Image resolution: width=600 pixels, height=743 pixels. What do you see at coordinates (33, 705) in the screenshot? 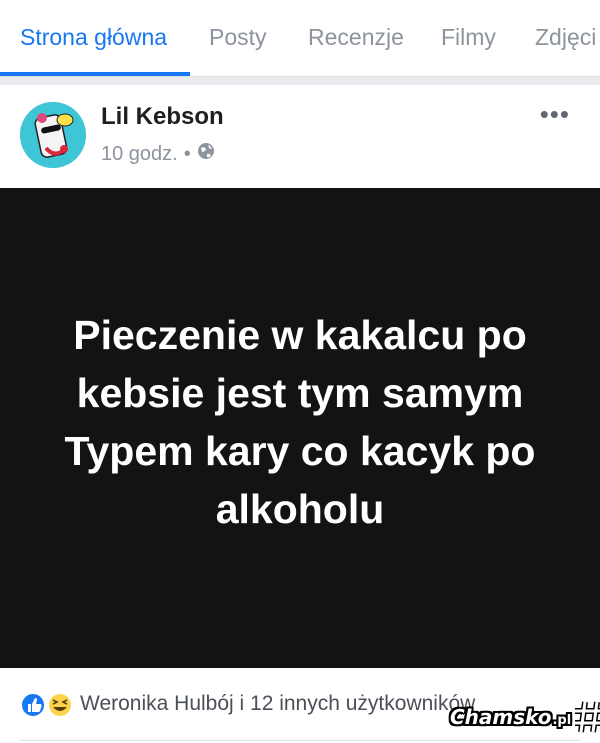
I see `like-icon` at bounding box center [33, 705].